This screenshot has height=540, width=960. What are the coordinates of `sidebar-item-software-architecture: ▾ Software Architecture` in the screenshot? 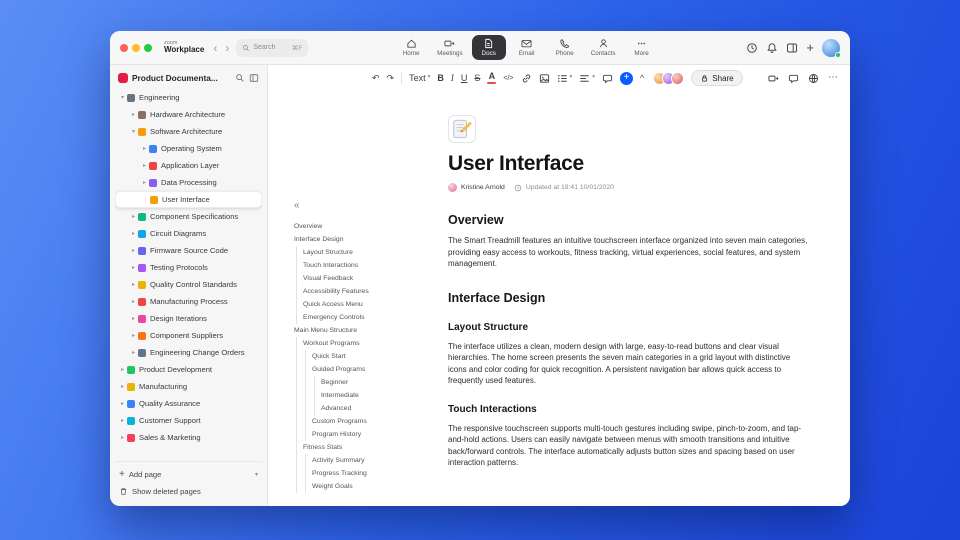 It's located at (188, 131).